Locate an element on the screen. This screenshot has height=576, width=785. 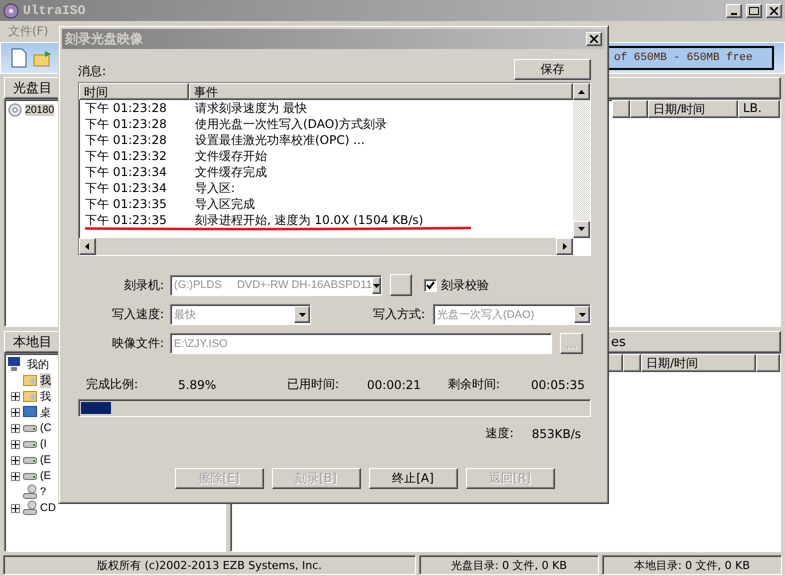
tree-item: (C is located at coordinates (46, 428).